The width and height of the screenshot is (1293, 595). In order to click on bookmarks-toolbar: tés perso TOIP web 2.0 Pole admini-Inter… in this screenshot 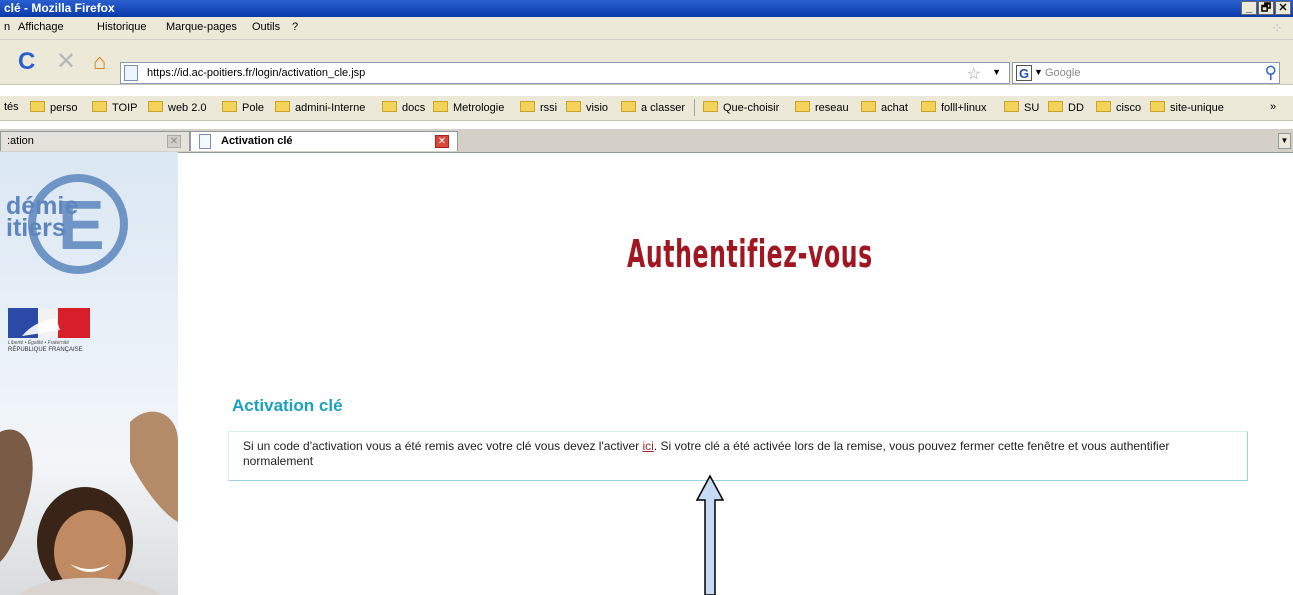, I will do `click(646, 108)`.